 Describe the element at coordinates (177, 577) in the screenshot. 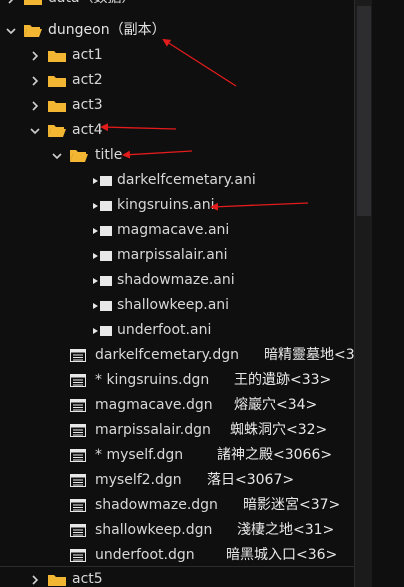

I see `tree-row-act5: act5` at that location.